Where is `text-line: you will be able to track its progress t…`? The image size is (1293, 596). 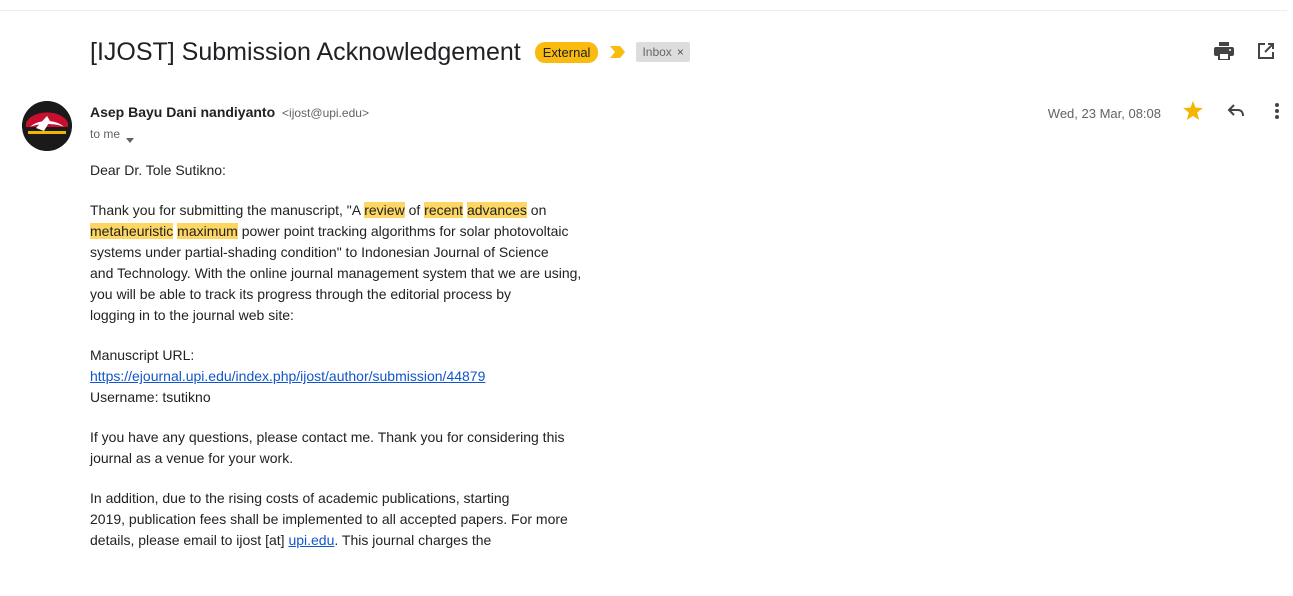
text-line: you will be able to track its progress t… is located at coordinates (300, 294).